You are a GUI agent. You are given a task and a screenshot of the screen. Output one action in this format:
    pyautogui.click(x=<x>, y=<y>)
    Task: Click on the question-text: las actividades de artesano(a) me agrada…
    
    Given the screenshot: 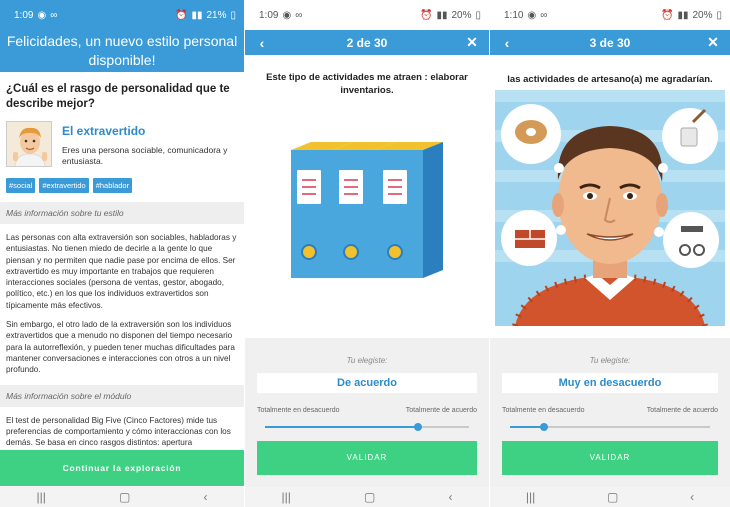 What is the action you would take?
    pyautogui.click(x=610, y=79)
    